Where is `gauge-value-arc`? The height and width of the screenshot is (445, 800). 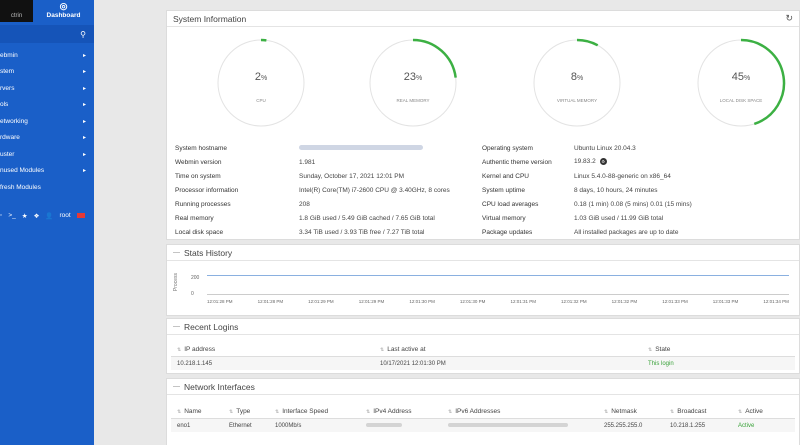
gauge-value-arc is located at coordinates (587, 42).